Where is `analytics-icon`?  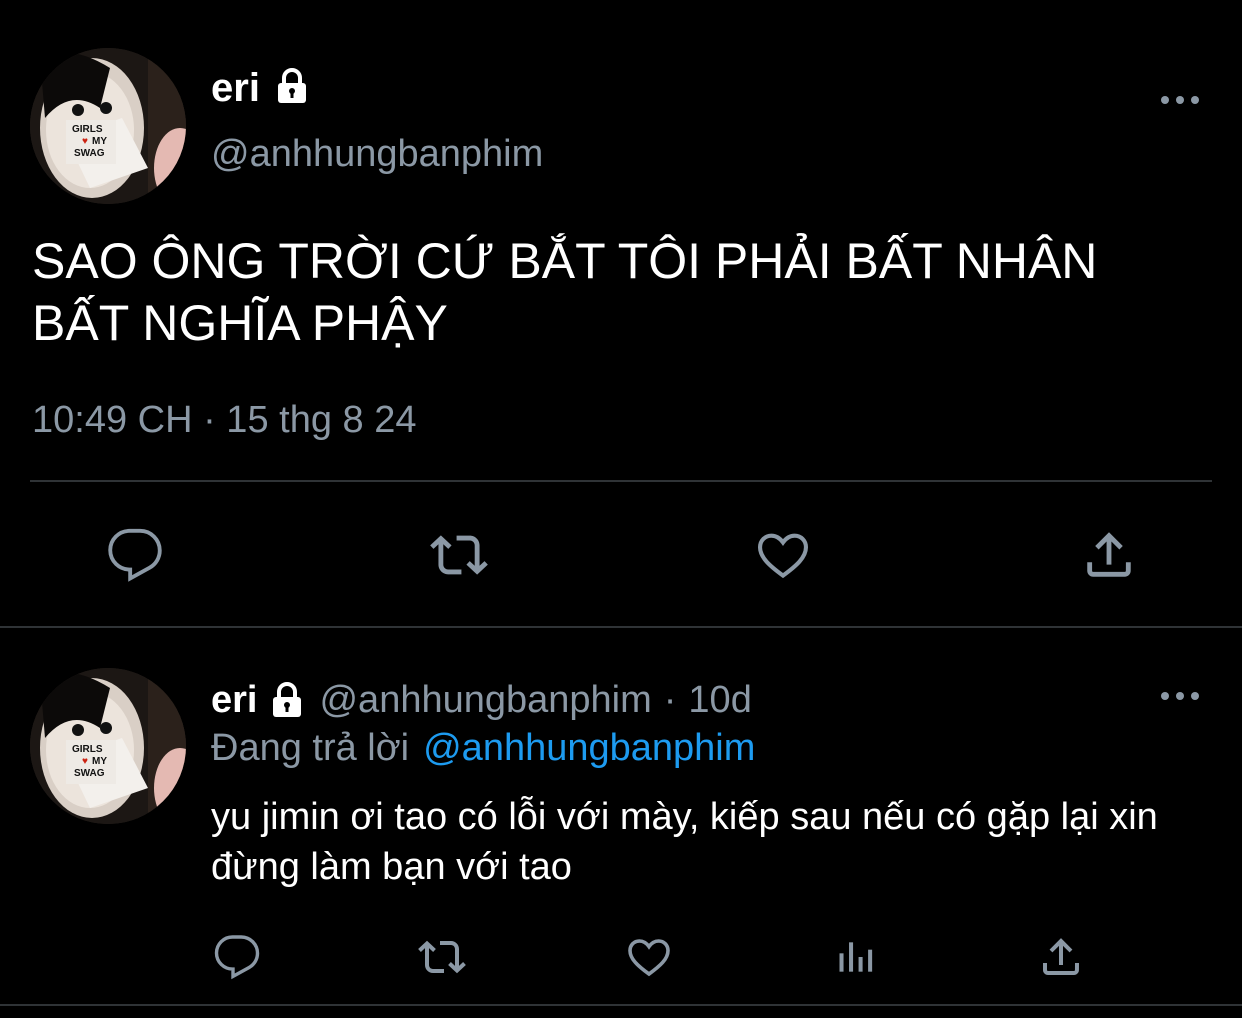
analytics-icon is located at coordinates (856, 957).